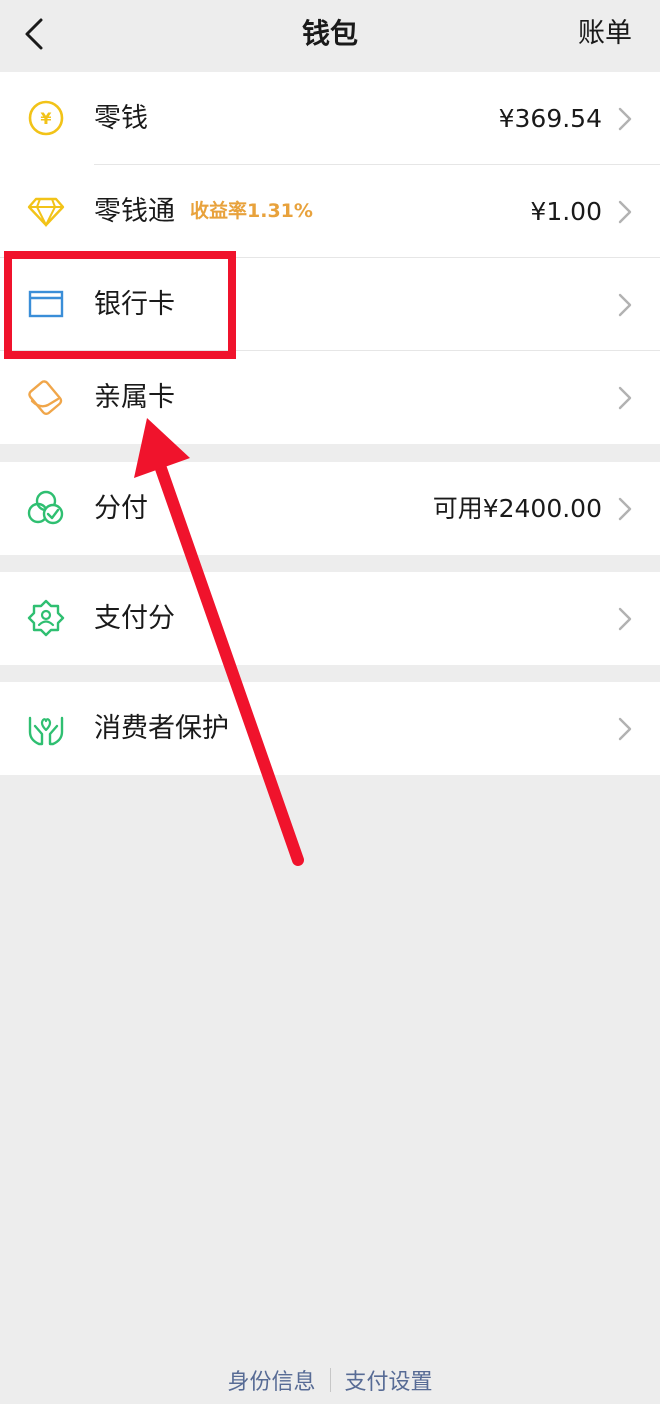 The width and height of the screenshot is (660, 1404). I want to click on row-fenfu: 分付 可用¥2400.00, so click(330, 508).